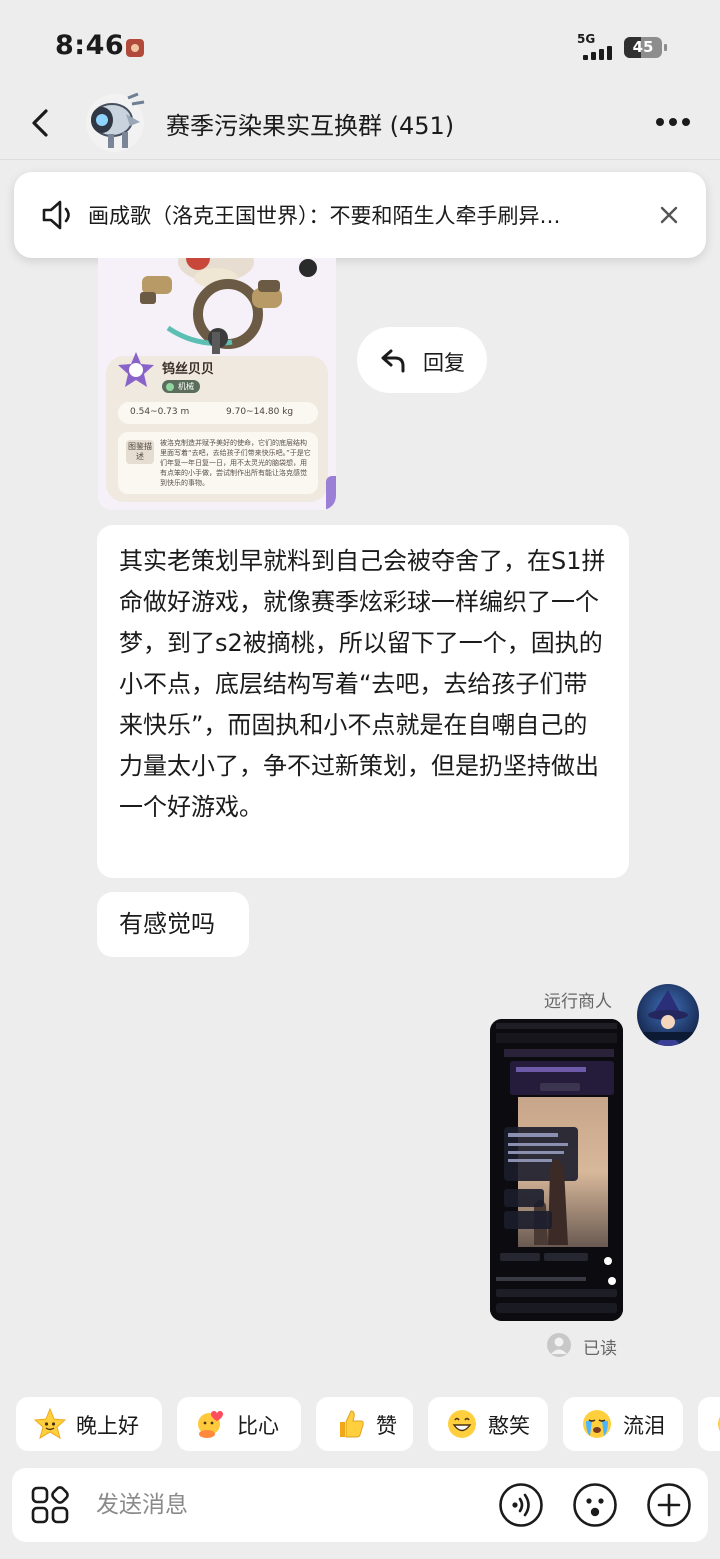 Image resolution: width=720 pixels, height=1559 pixels. I want to click on reply-button: 回复, so click(422, 360).